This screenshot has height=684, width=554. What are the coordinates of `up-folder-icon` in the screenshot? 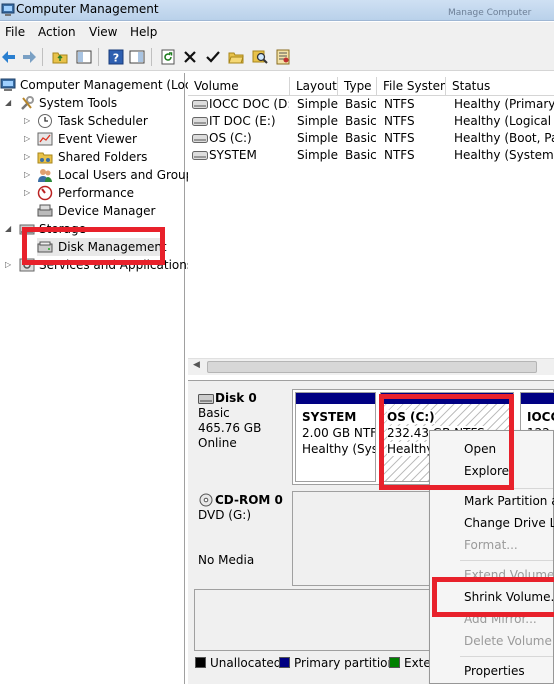 It's located at (60, 57).